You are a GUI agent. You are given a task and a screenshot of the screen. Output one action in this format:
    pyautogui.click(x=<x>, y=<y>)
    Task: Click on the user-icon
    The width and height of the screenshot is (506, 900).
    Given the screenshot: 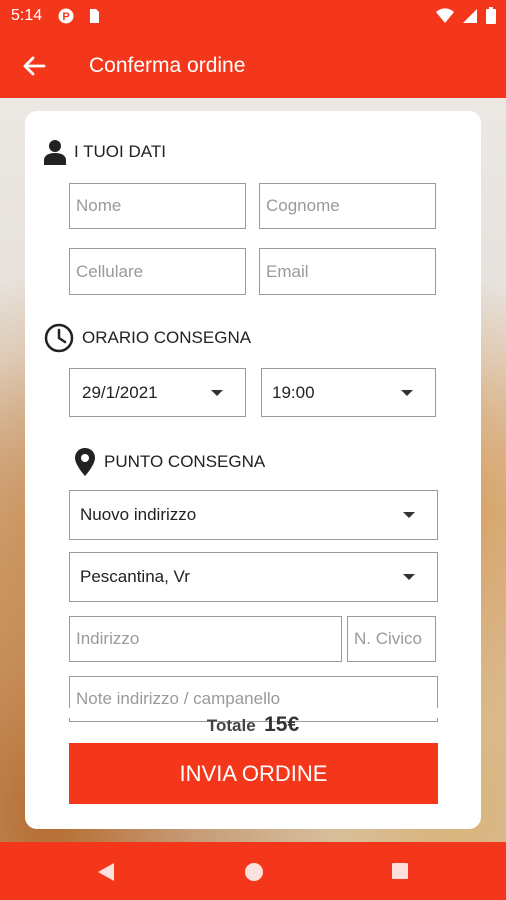 What is the action you would take?
    pyautogui.click(x=55, y=152)
    